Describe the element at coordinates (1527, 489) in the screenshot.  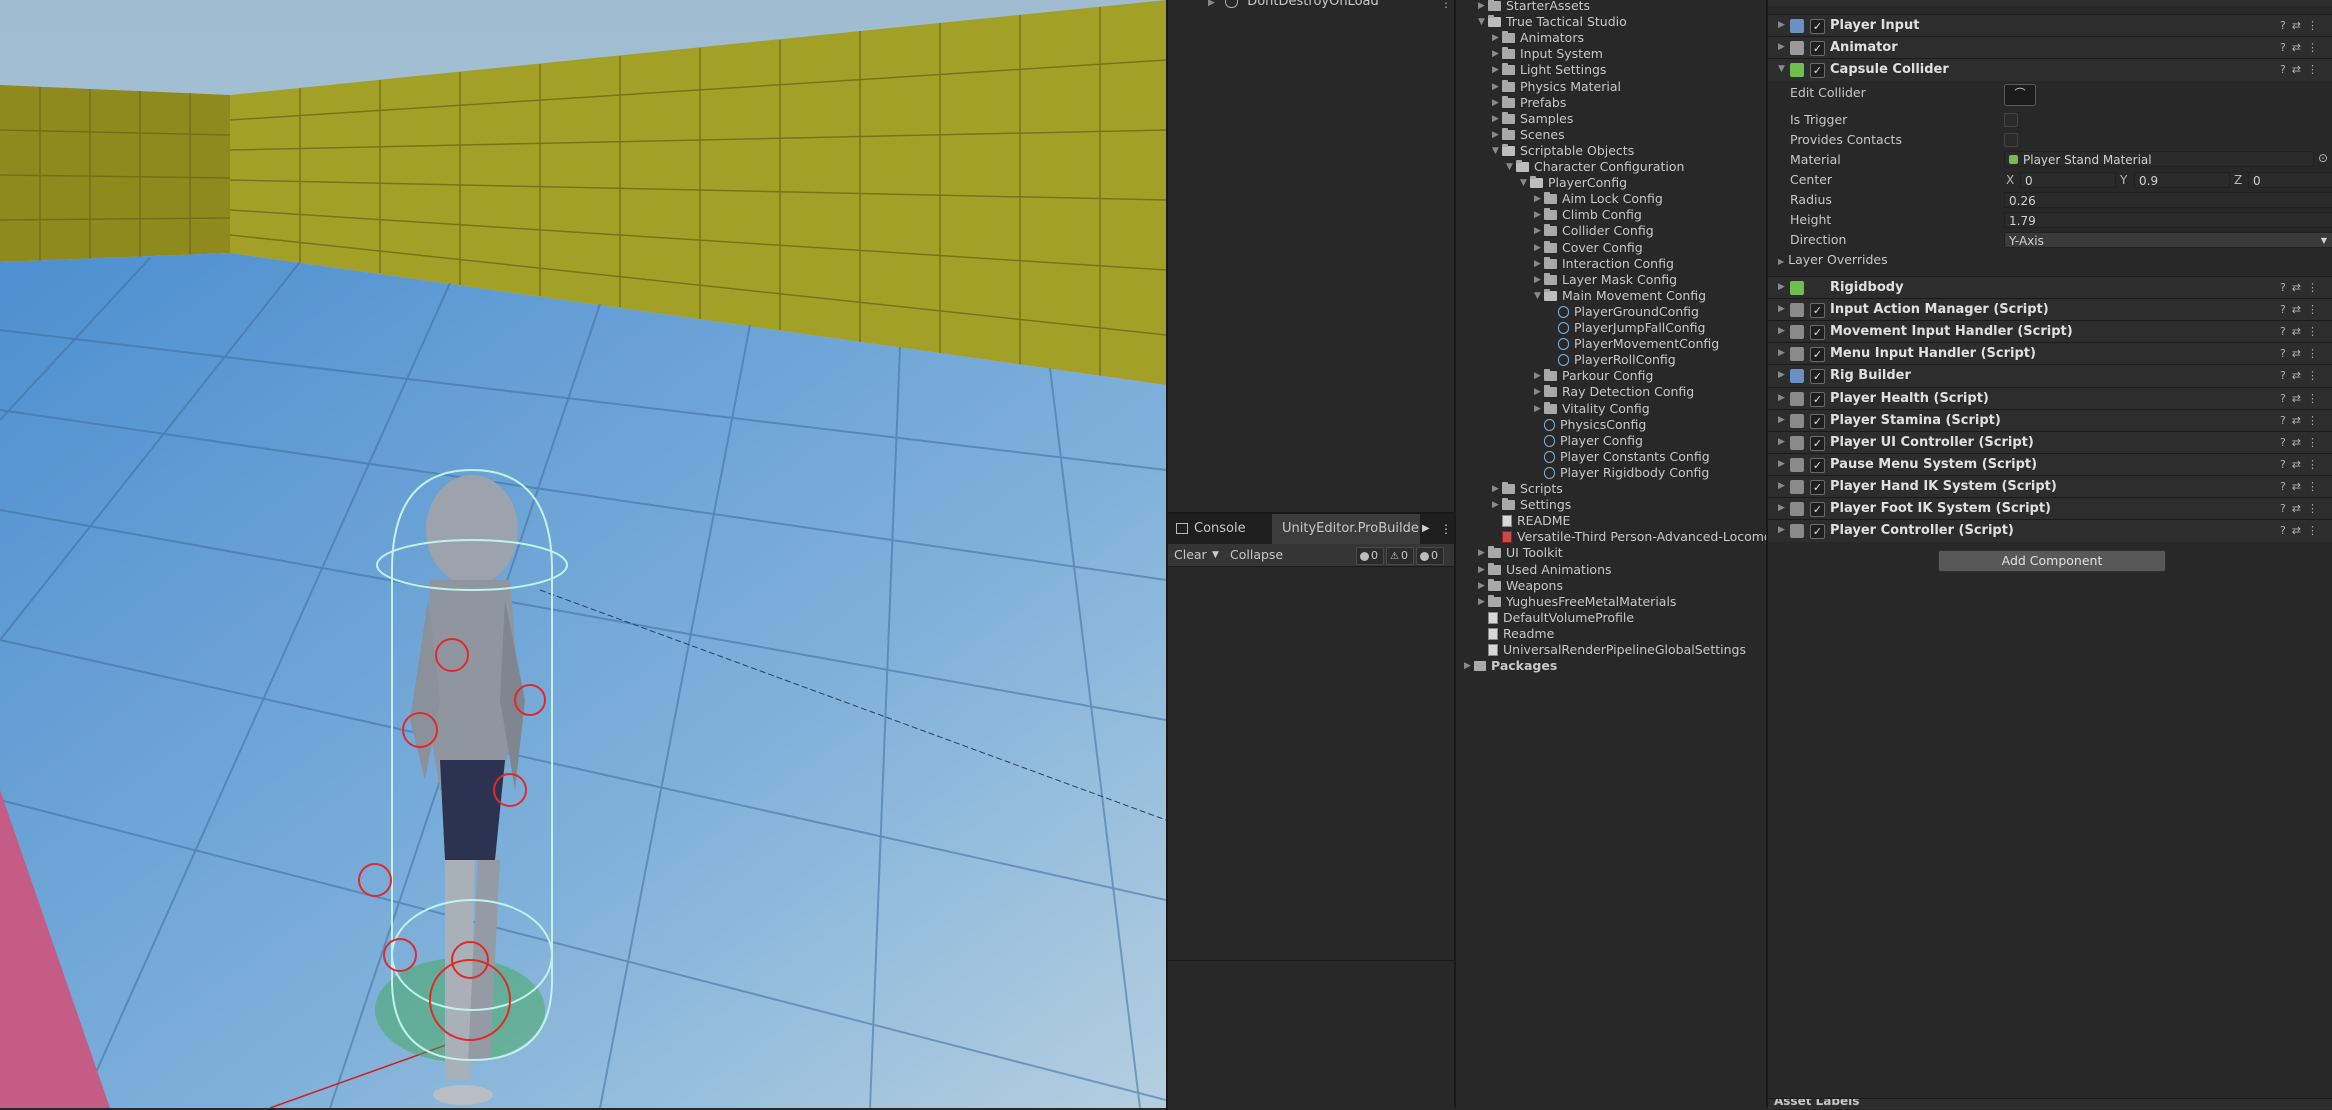
I see `project-item: ▶ Scripts` at that location.